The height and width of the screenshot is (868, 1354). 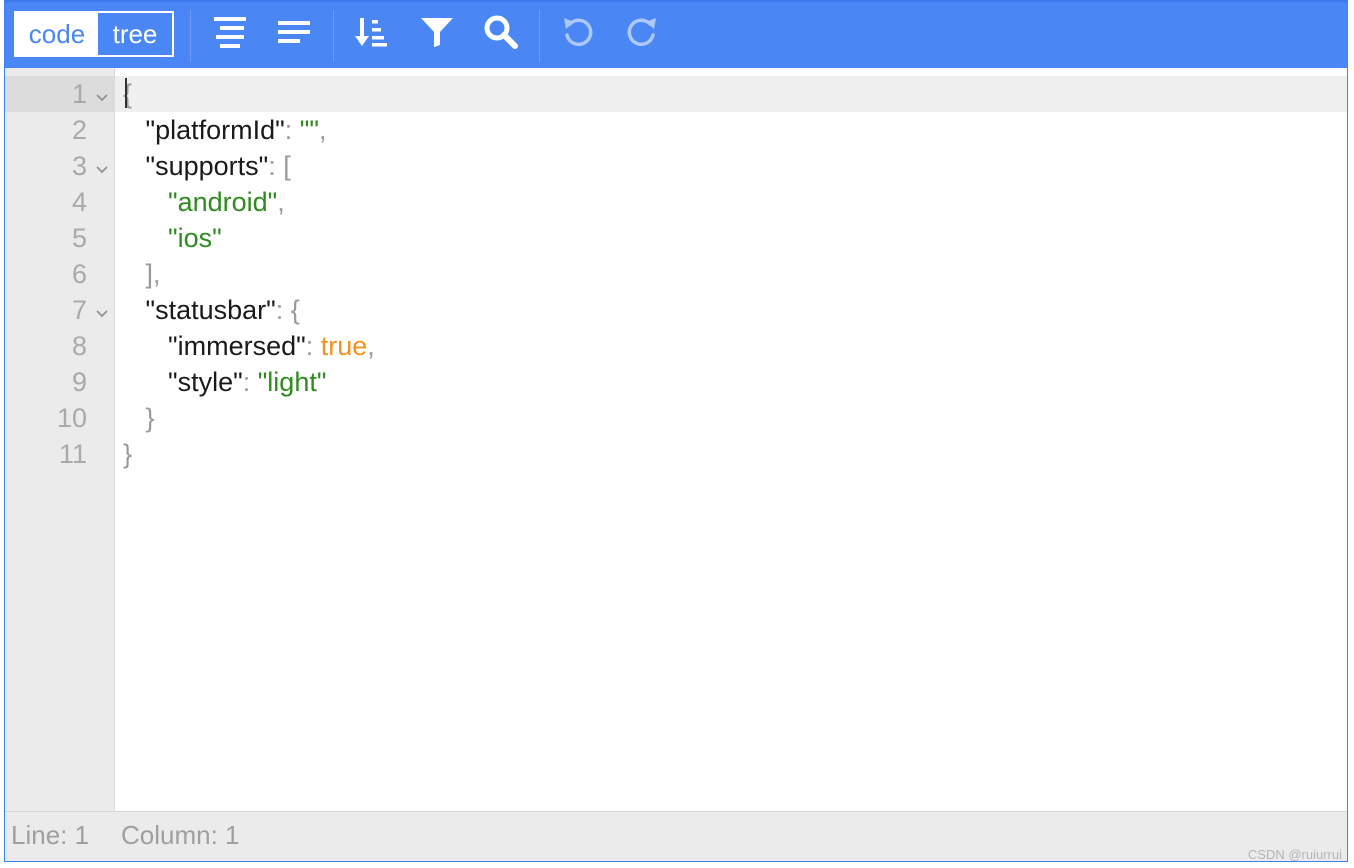 I want to click on code-line: "immersed": true,, so click(x=249, y=346).